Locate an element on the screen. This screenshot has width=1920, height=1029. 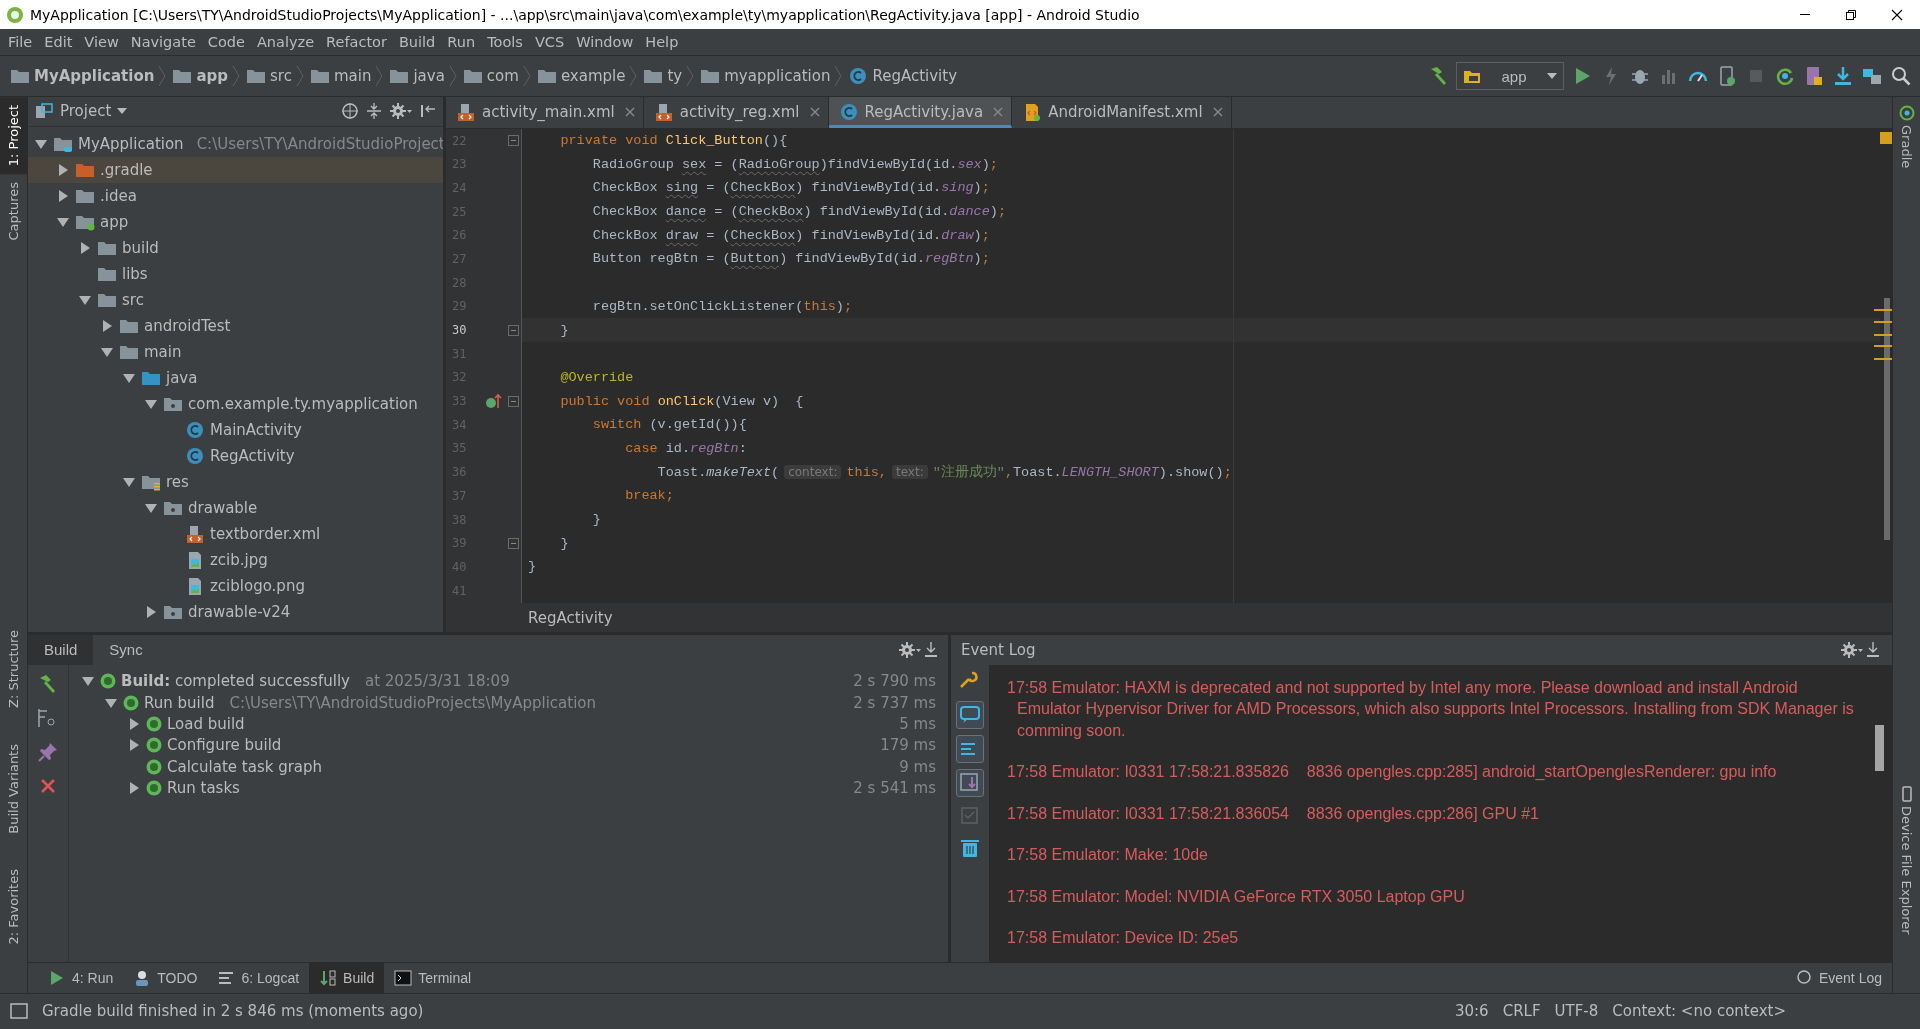
side-tab: Device File Explorer is located at coordinates (1906, 860).